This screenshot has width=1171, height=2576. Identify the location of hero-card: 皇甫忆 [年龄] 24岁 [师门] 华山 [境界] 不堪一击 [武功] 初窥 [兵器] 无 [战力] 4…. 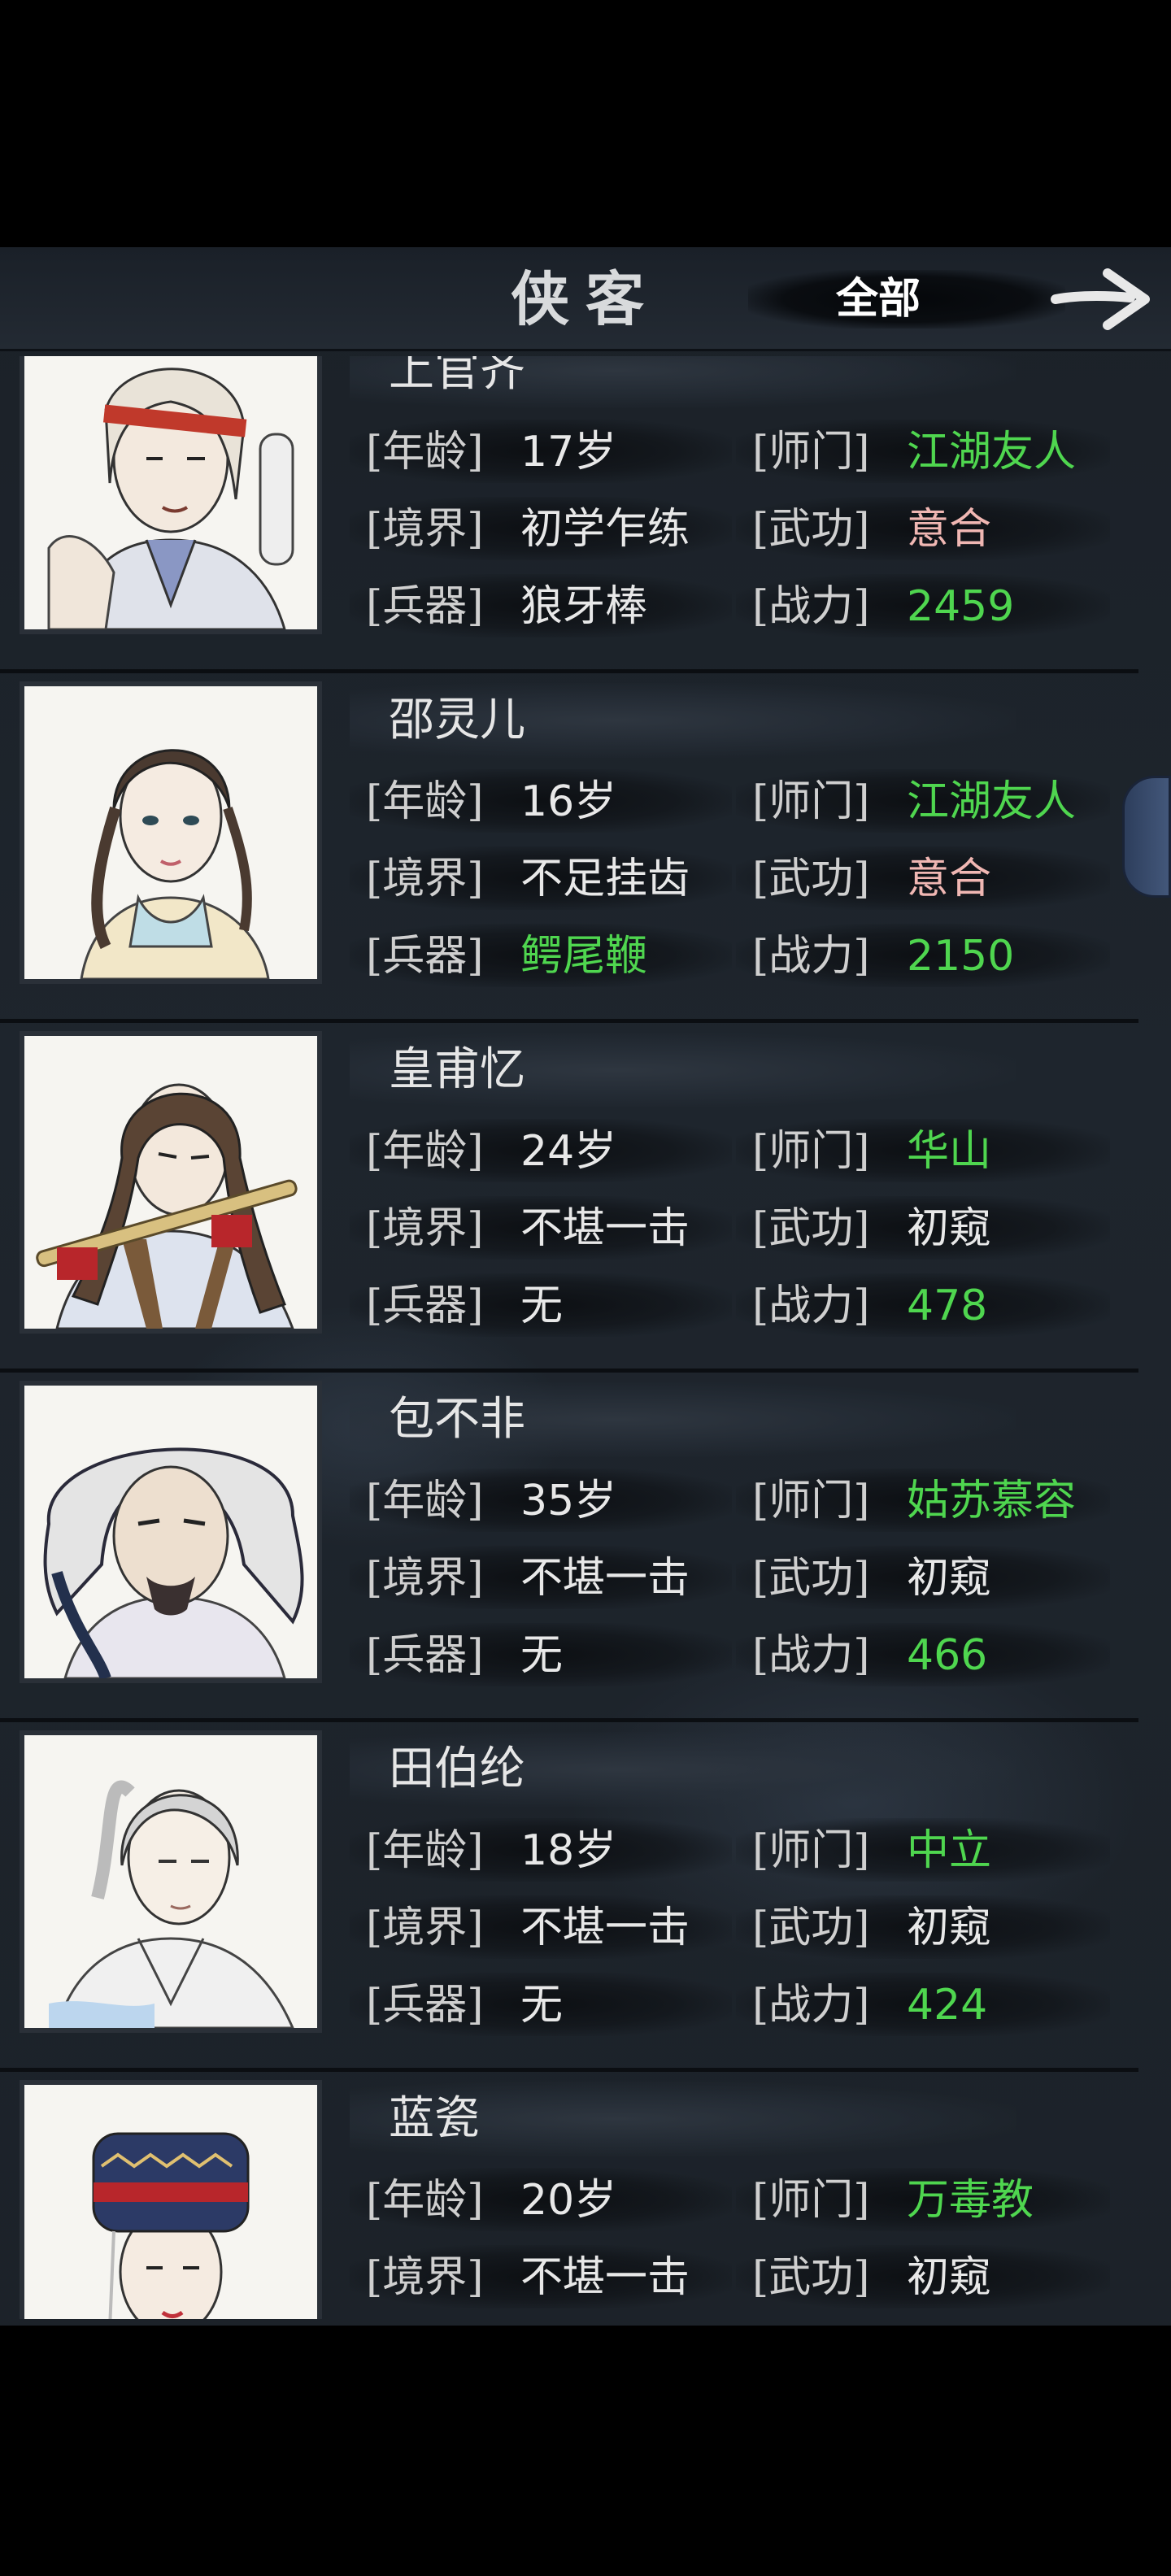
(569, 1198).